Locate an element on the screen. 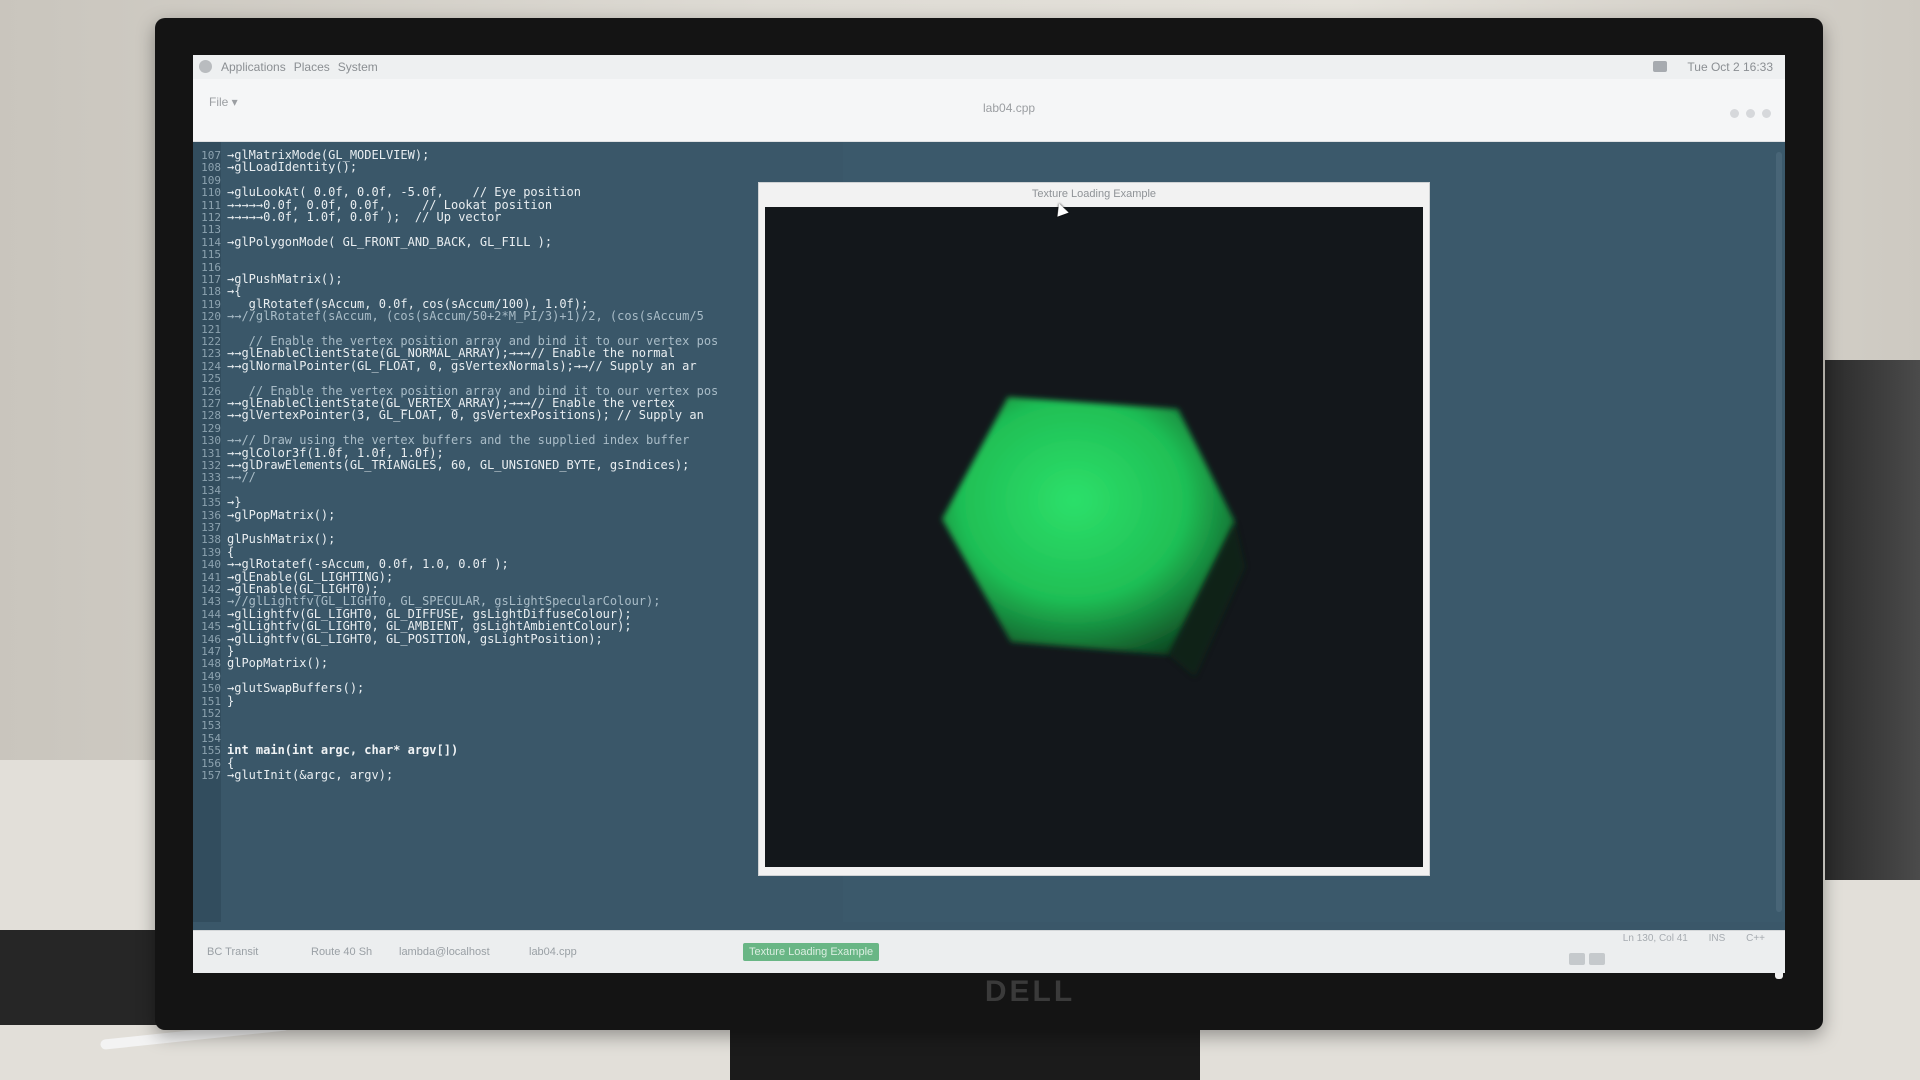 This screenshot has height=1080, width=1920. task-bc-transit: BC Transit is located at coordinates (232, 952).